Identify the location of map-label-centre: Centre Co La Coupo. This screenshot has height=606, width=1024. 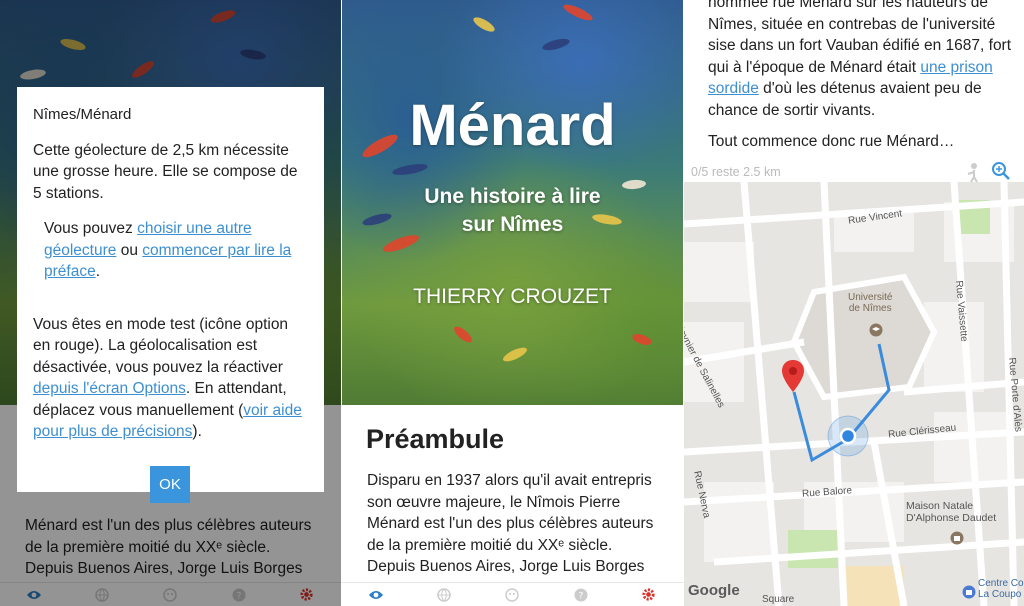
(1001, 589).